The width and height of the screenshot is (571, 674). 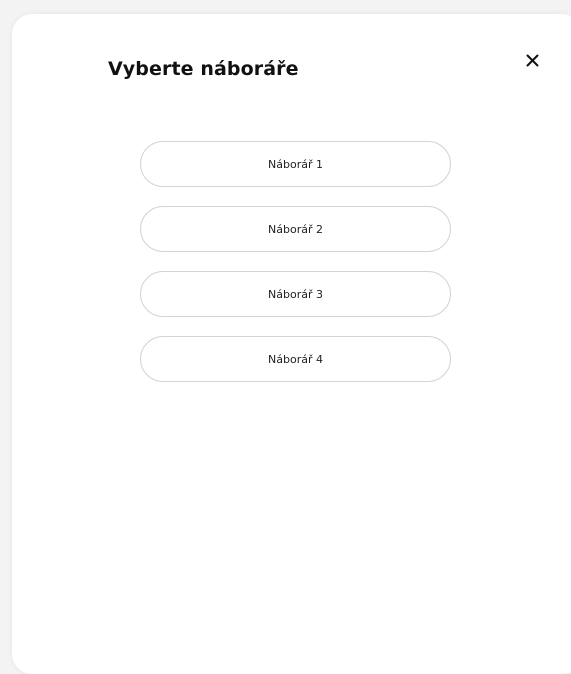 I want to click on dialog-title: Vyberte náboráře, so click(x=203, y=69).